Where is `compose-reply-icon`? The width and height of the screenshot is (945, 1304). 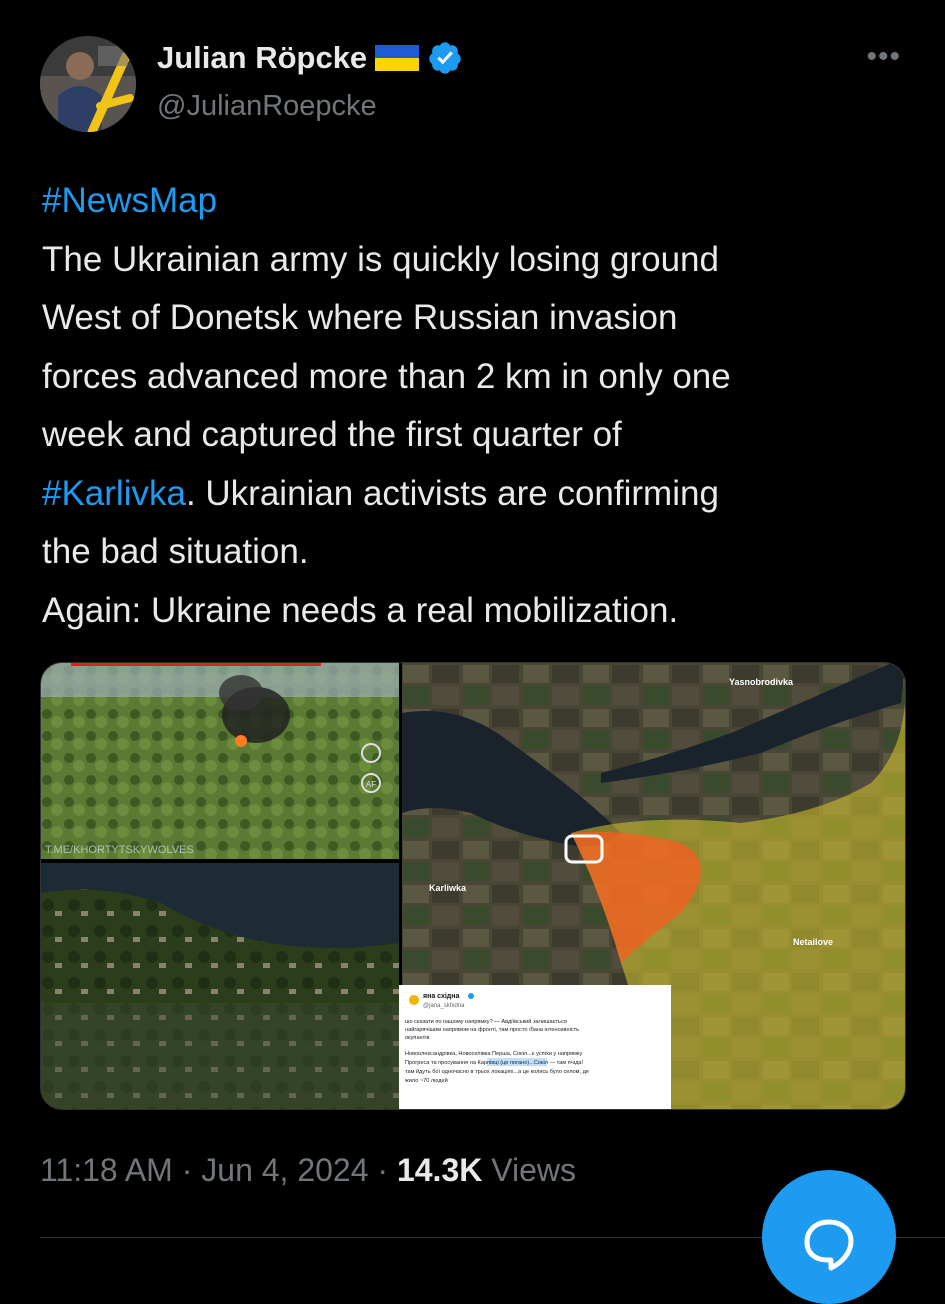
compose-reply-icon is located at coordinates (829, 1245).